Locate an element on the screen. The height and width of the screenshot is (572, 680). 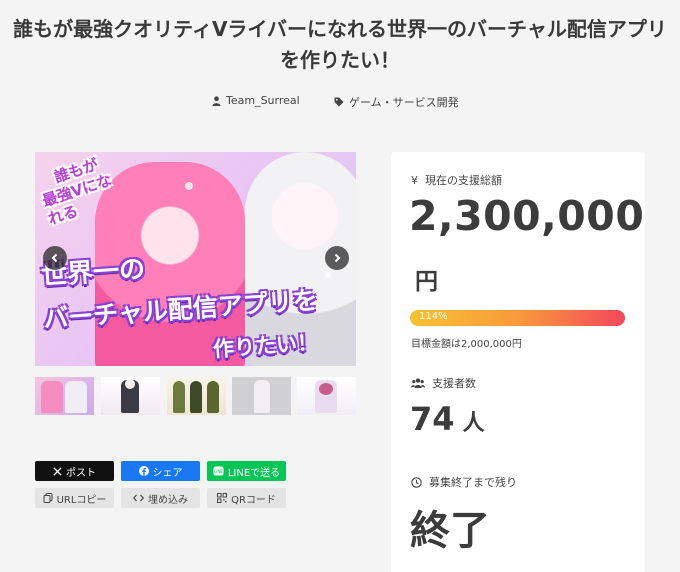
user-icon is located at coordinates (216, 100).